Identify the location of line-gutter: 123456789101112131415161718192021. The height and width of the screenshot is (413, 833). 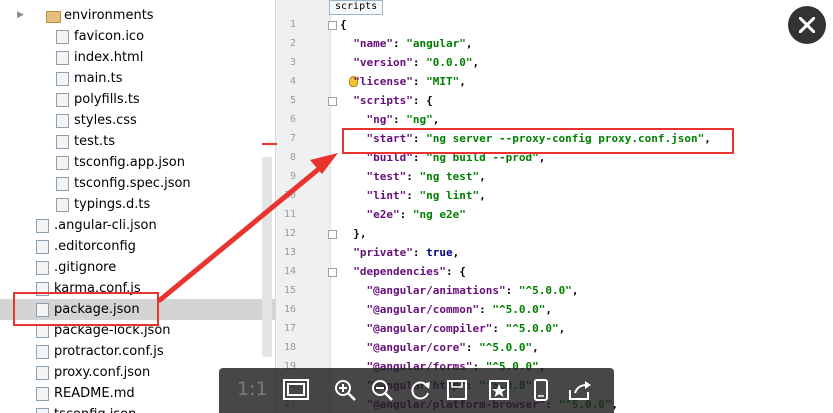
(303, 206).